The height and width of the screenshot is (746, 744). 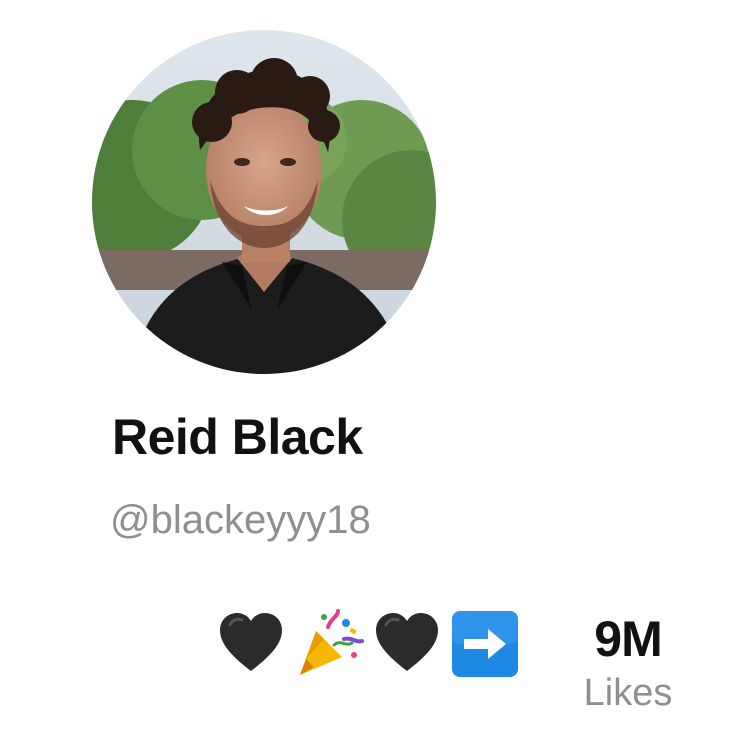 What do you see at coordinates (368, 644) in the screenshot?
I see `bio-emoji-row` at bounding box center [368, 644].